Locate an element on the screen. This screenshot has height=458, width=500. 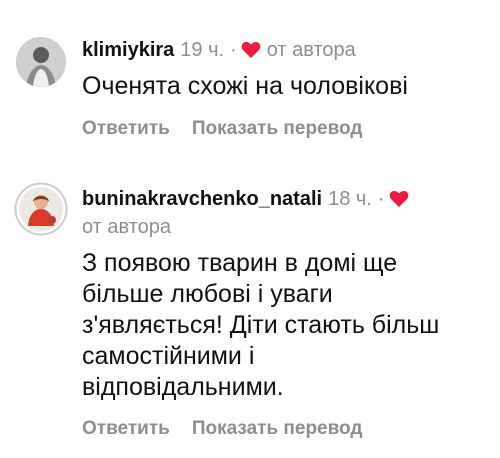
liked-by-author-label: от автора is located at coordinates (127, 227).